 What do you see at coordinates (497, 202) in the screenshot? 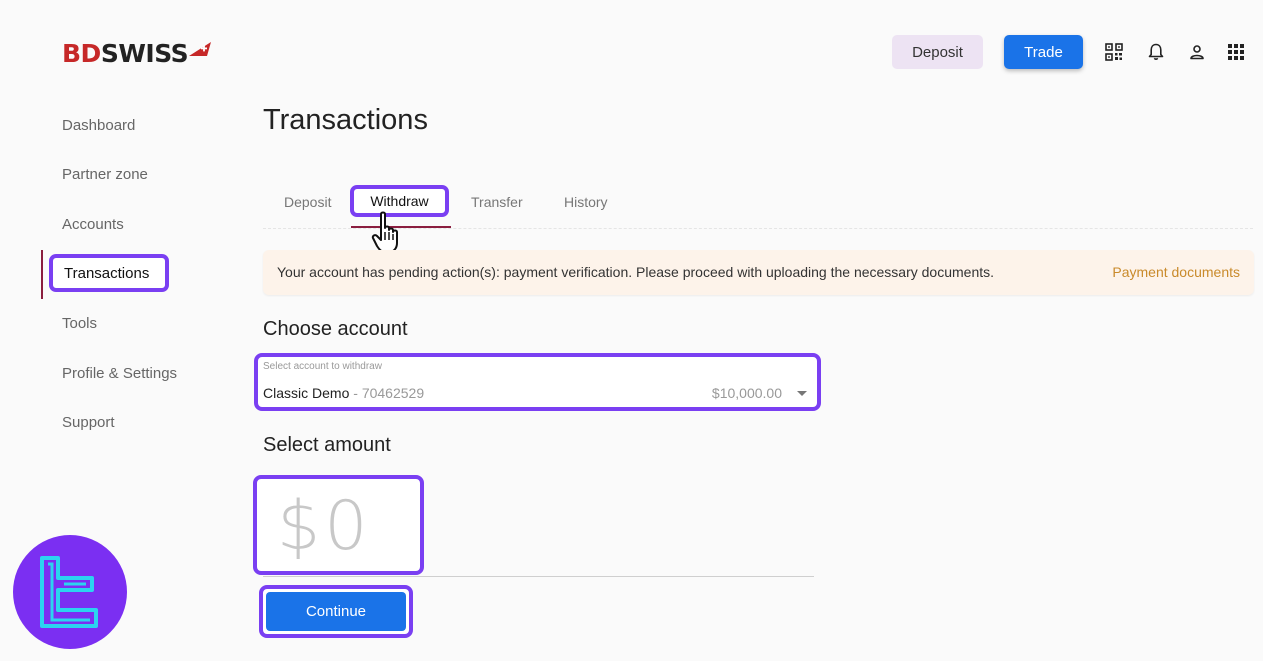
I see `tab-transfer: Transfer` at bounding box center [497, 202].